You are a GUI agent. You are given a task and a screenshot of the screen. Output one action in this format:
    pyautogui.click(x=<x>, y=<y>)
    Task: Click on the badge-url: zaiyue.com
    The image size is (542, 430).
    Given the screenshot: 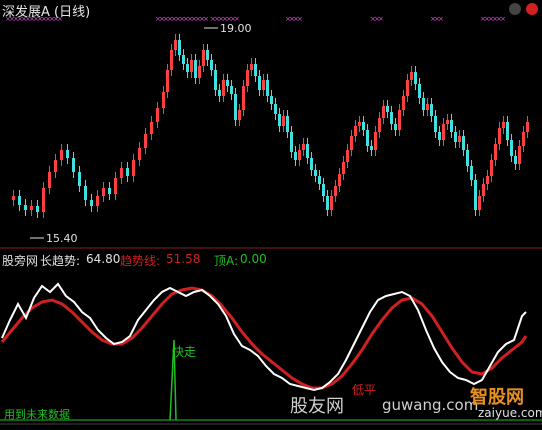 What is the action you would take?
    pyautogui.click(x=510, y=413)
    